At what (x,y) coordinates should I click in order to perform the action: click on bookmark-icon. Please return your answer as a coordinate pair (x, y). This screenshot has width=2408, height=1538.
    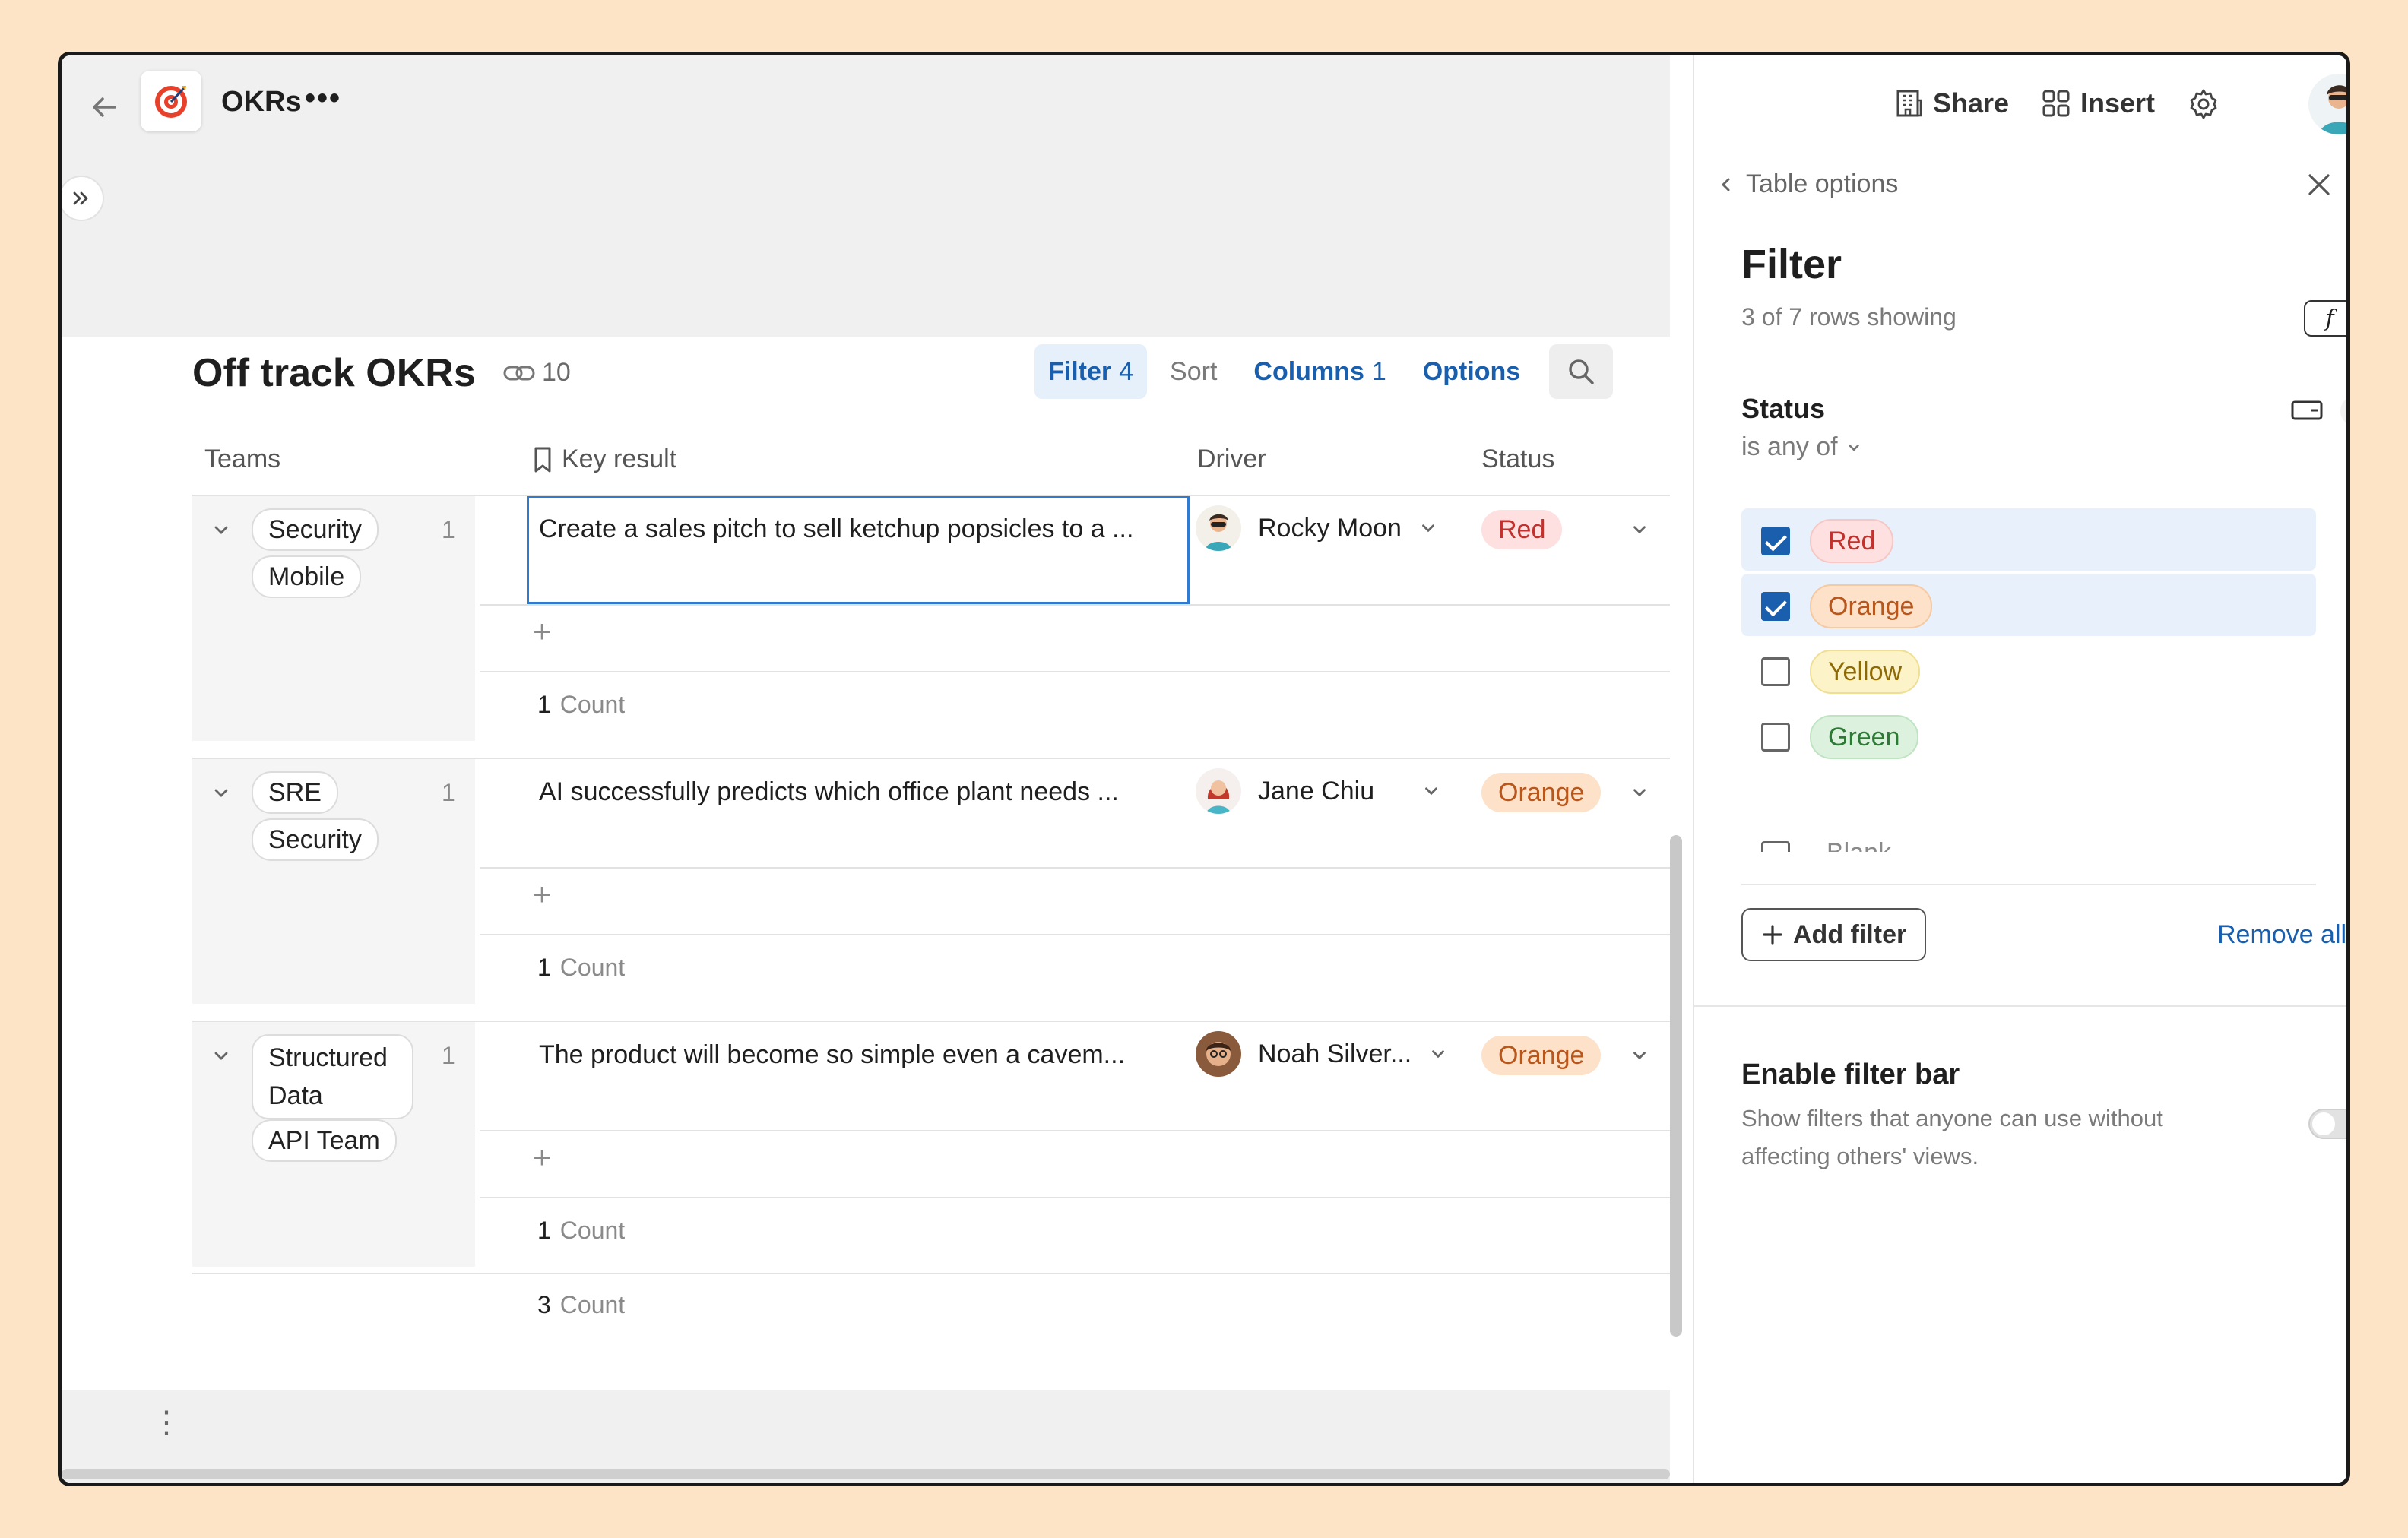
    Looking at the image, I should click on (542, 460).